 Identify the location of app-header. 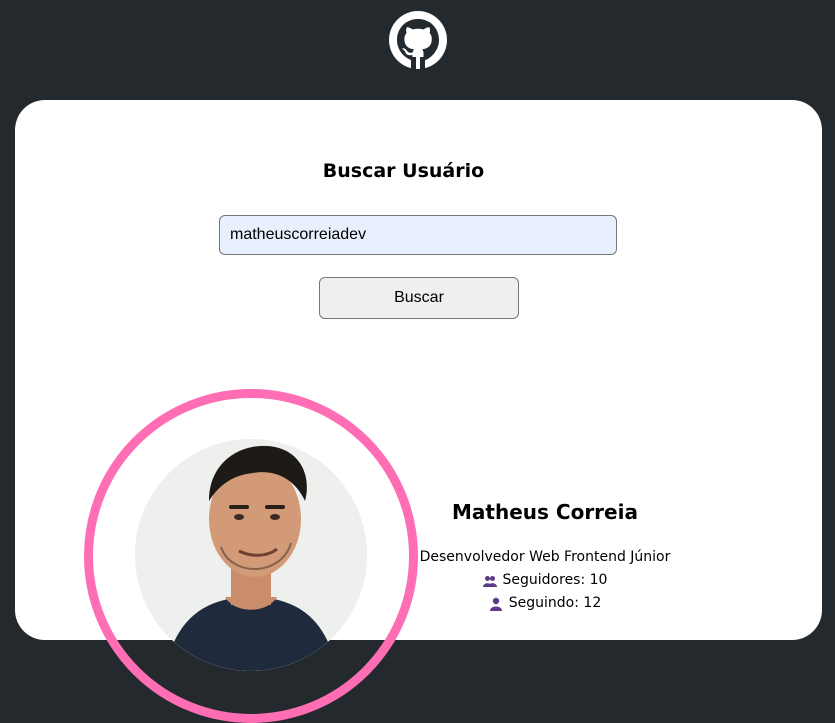
(417, 50).